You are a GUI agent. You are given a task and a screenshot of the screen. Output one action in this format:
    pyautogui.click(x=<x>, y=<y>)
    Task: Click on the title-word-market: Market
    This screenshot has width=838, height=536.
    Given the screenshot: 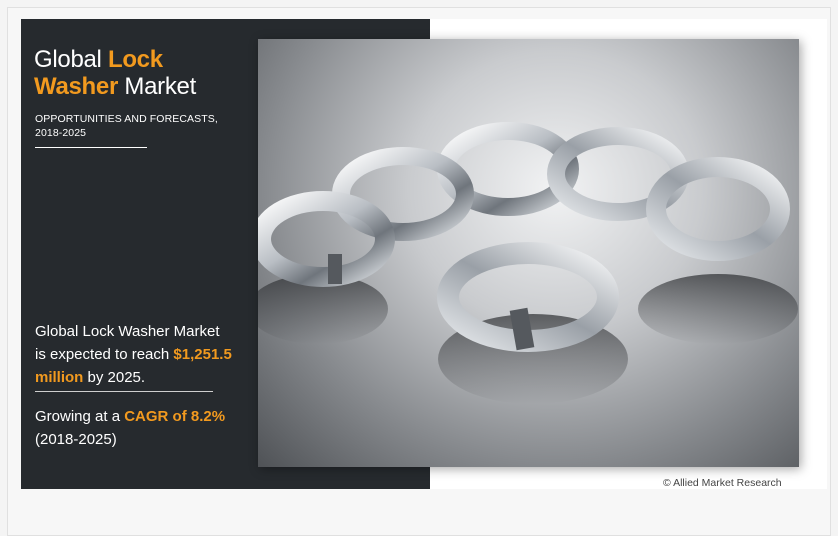 What is the action you would take?
    pyautogui.click(x=157, y=86)
    